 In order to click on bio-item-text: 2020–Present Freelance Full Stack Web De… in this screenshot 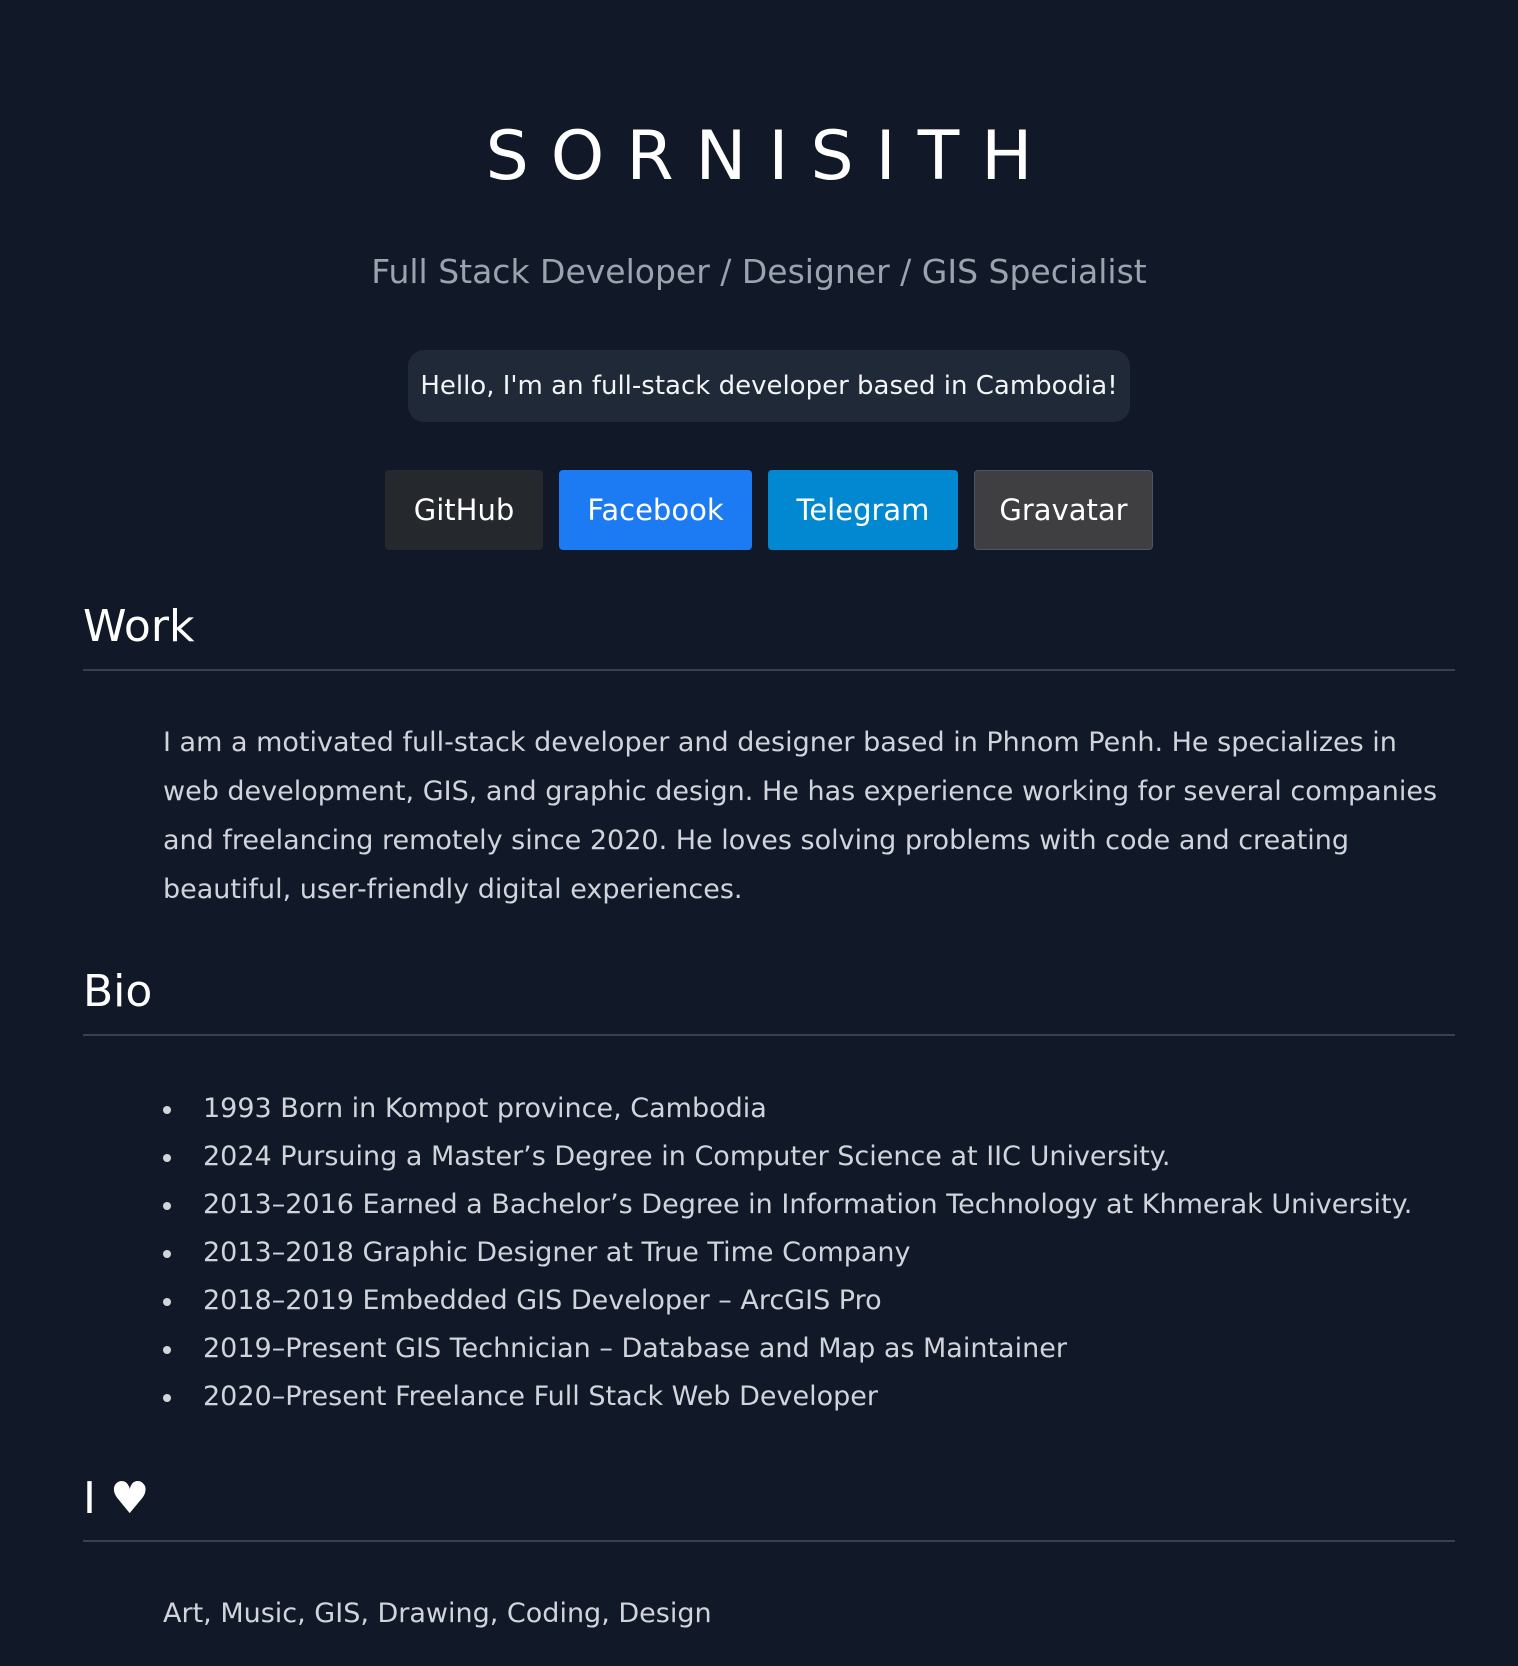, I will do `click(540, 1396)`.